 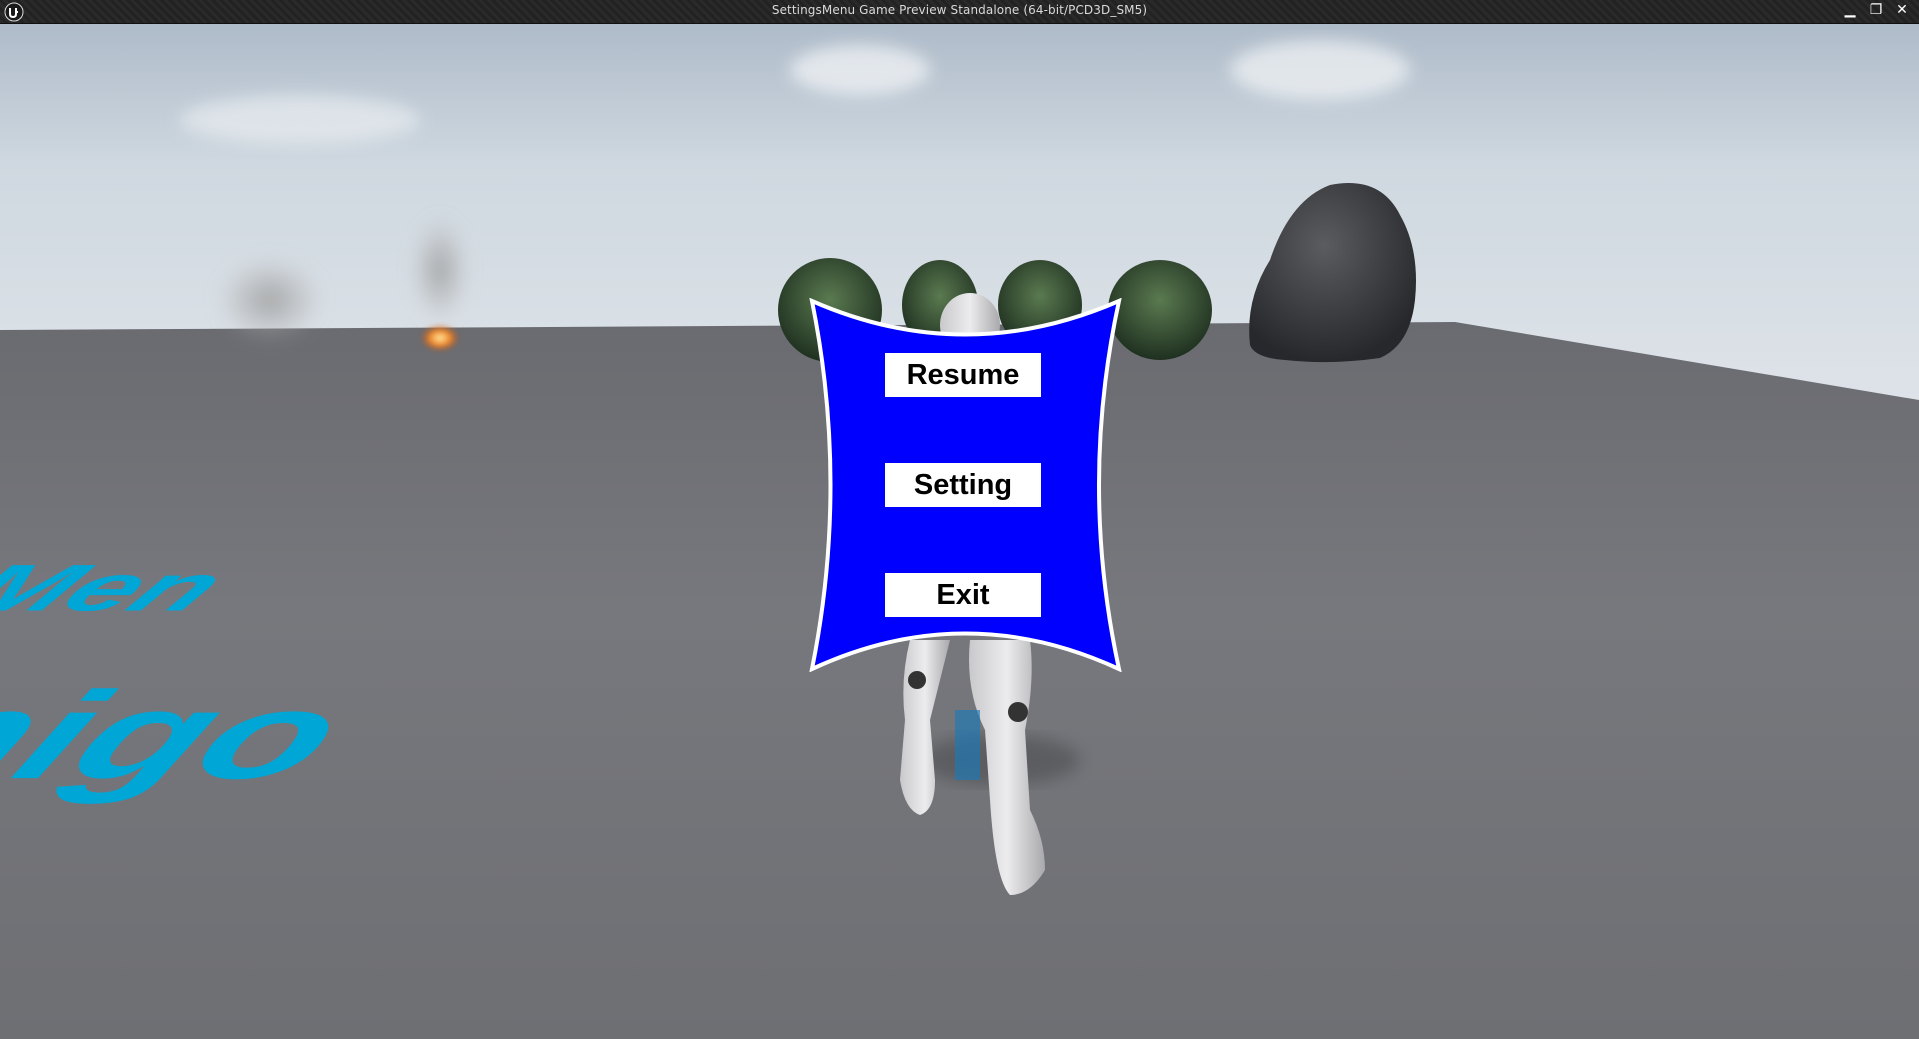 I want to click on close-icon: ✕, so click(x=1902, y=10).